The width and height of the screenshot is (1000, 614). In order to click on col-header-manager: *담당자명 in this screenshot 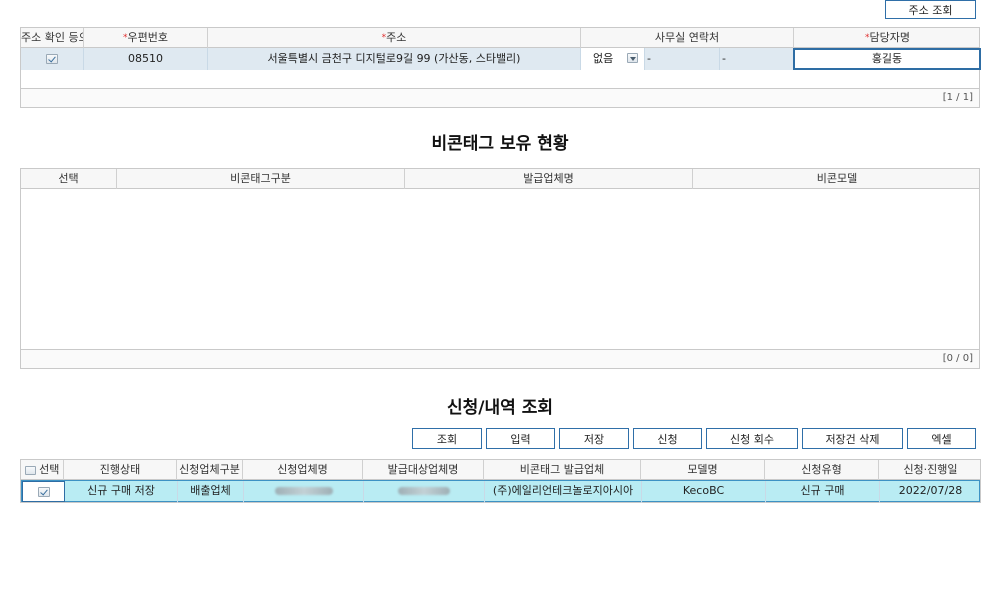, I will do `click(887, 37)`.